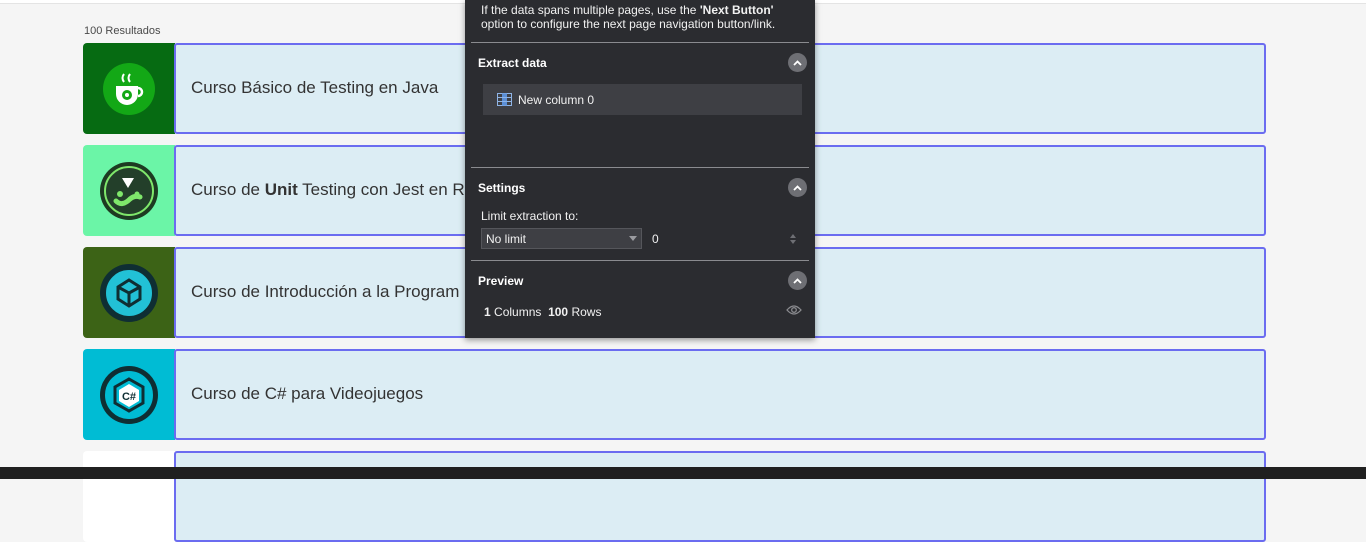  I want to click on table-column-icon, so click(504, 99).